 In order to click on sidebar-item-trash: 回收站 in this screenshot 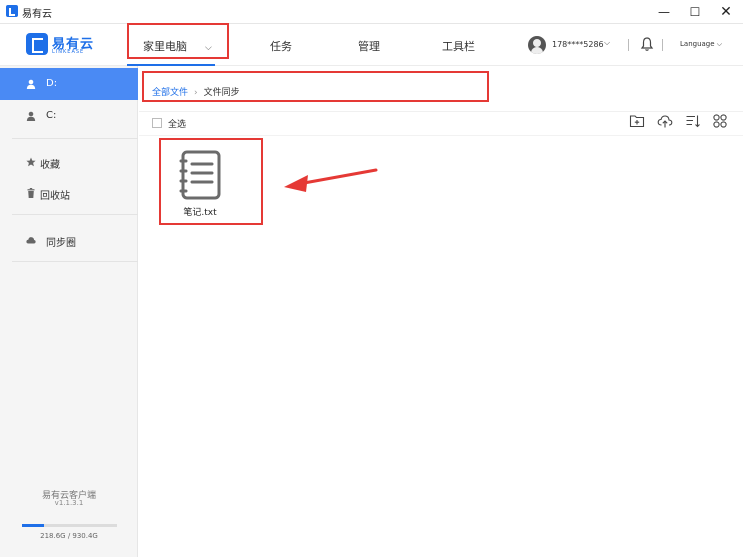, I will do `click(69, 193)`.